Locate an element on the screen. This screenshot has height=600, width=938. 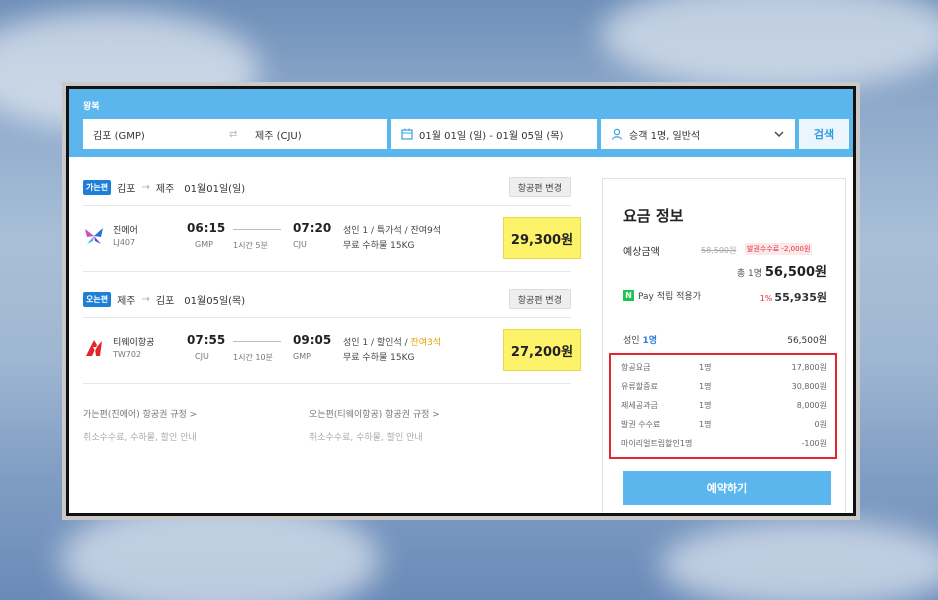
adult-count: 1명 is located at coordinates (649, 341).